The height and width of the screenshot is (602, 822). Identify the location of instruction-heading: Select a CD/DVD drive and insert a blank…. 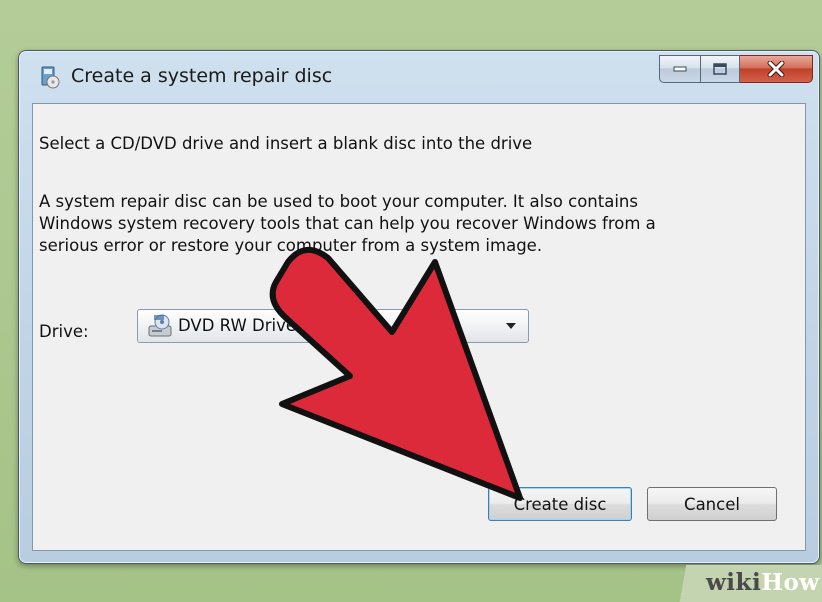
(286, 143).